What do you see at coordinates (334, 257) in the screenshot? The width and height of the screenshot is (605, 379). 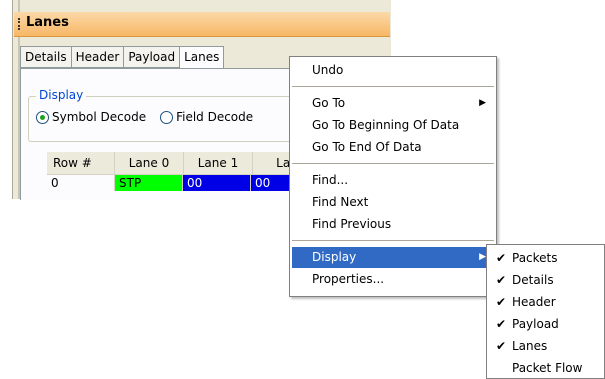 I see `menu-item-display-label: Display` at bounding box center [334, 257].